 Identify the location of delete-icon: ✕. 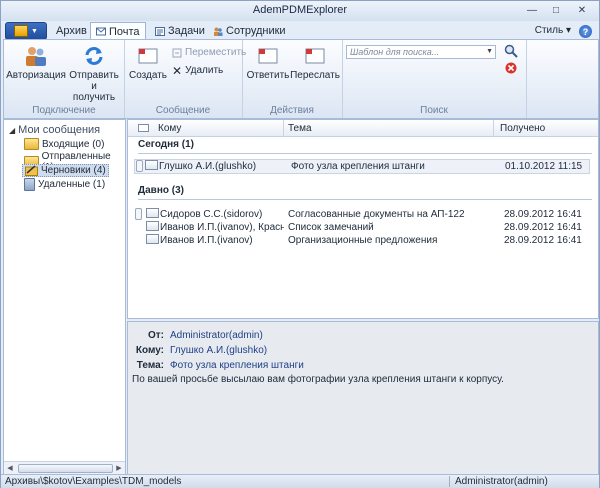
(177, 70).